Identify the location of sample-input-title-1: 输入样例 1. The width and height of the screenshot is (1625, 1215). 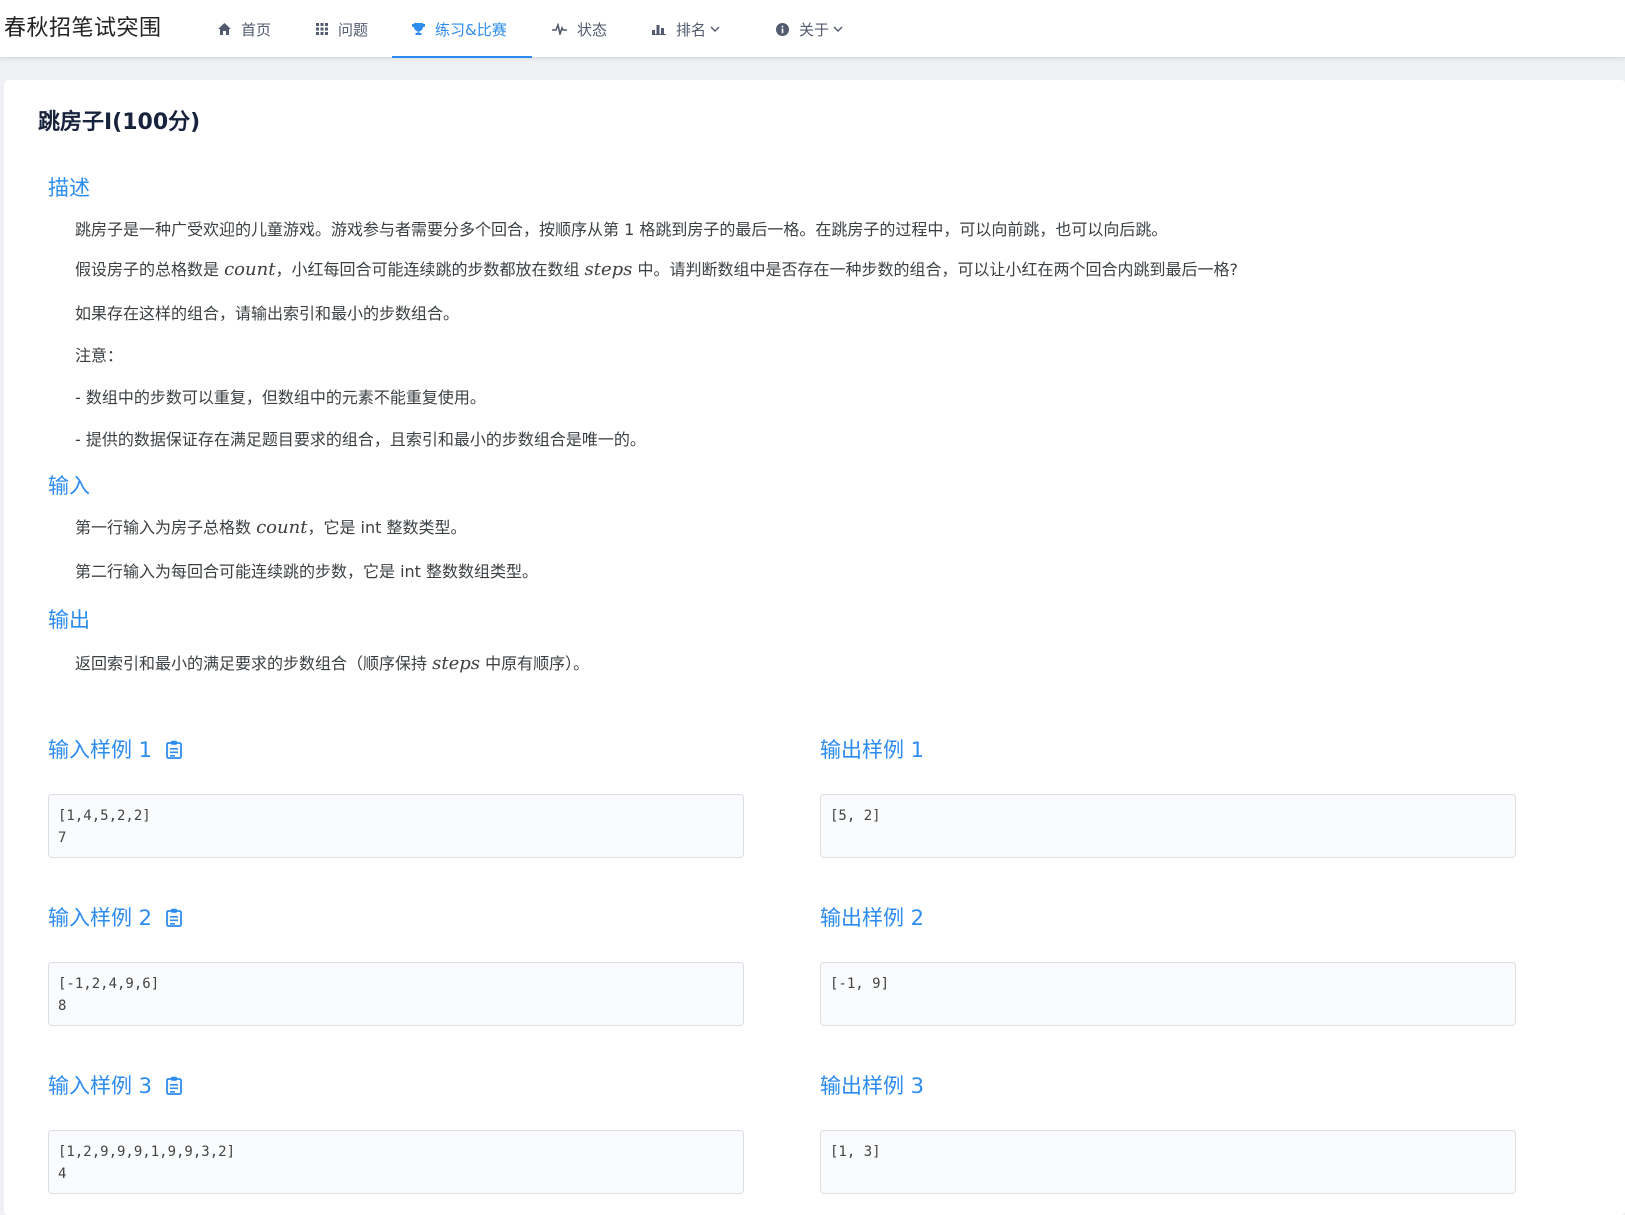
(115, 749).